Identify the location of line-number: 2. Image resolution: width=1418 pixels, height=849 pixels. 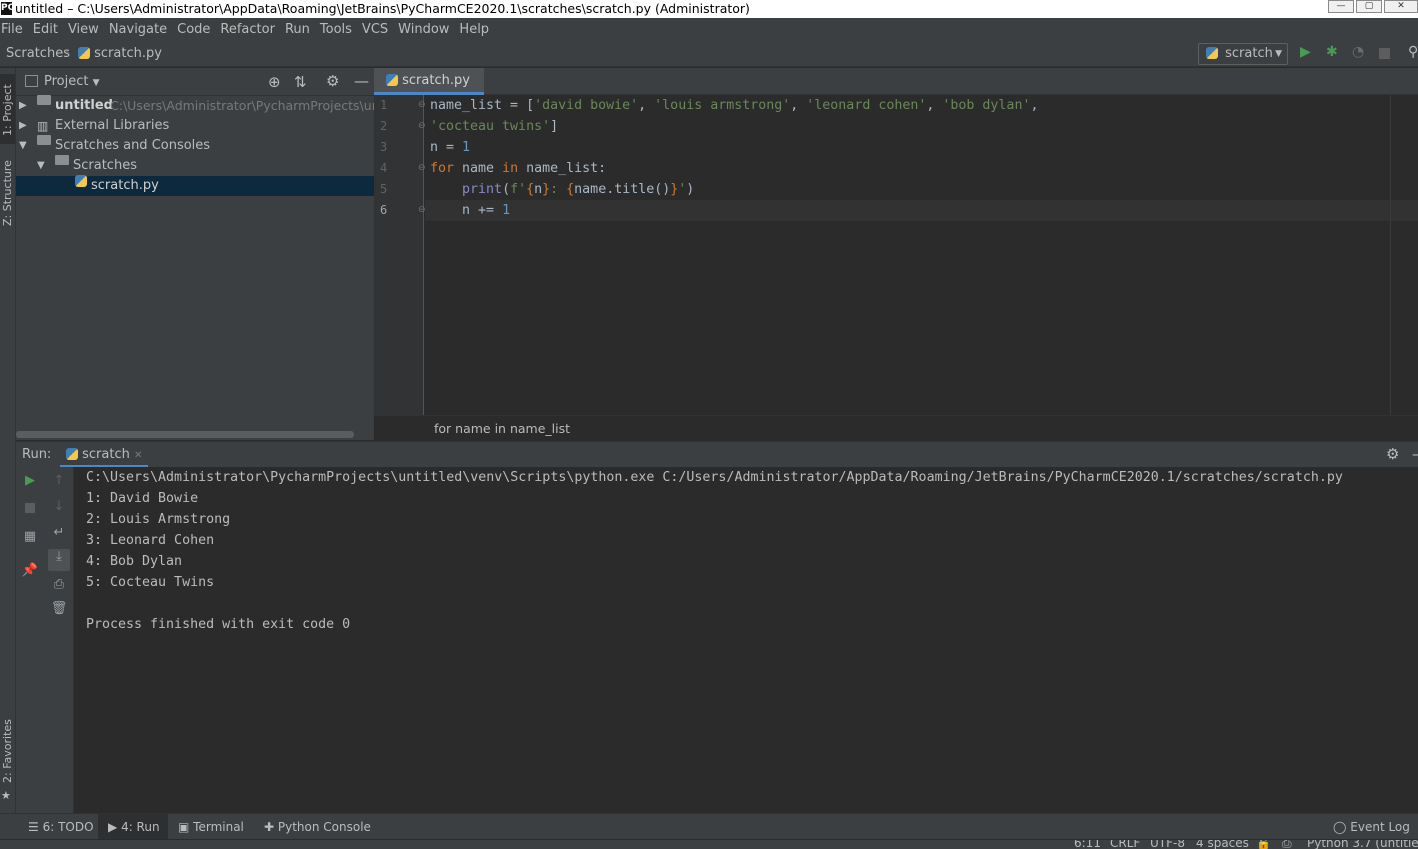
(384, 126).